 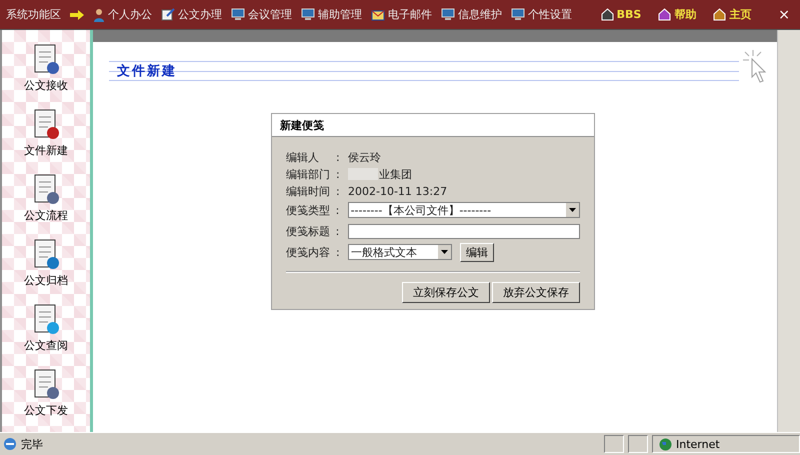 What do you see at coordinates (788, 231) in the screenshot?
I see `scrollbar` at bounding box center [788, 231].